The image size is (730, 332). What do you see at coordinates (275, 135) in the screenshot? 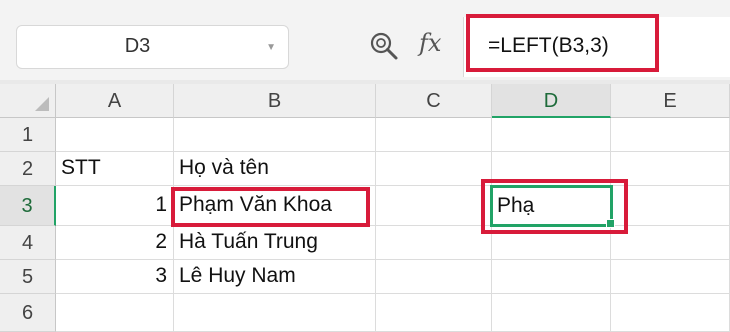
I see `cell-b1` at bounding box center [275, 135].